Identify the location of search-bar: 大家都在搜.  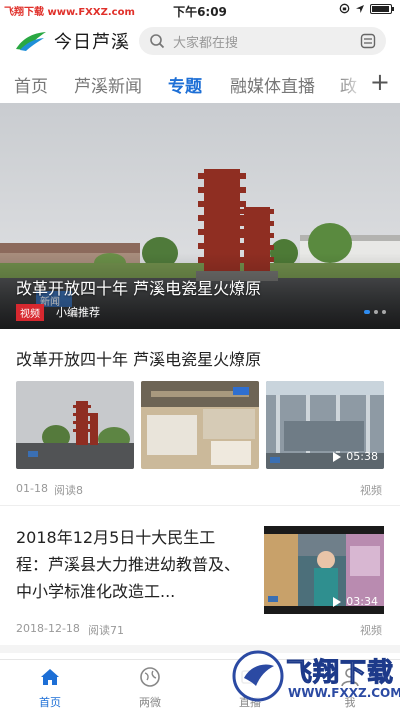
(262, 41).